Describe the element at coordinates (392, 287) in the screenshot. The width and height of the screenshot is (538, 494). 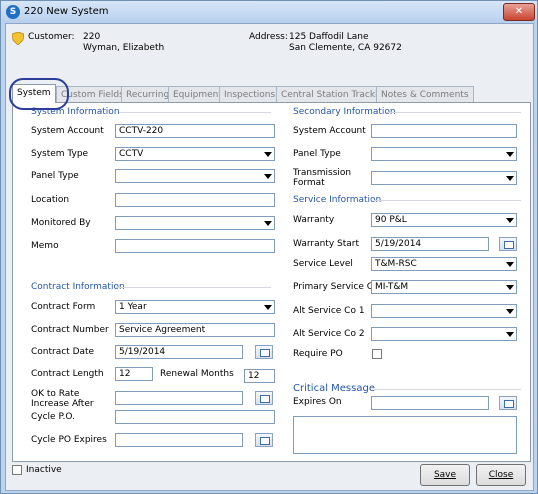
I see `primary-service-co-value: MI-T&M` at that location.